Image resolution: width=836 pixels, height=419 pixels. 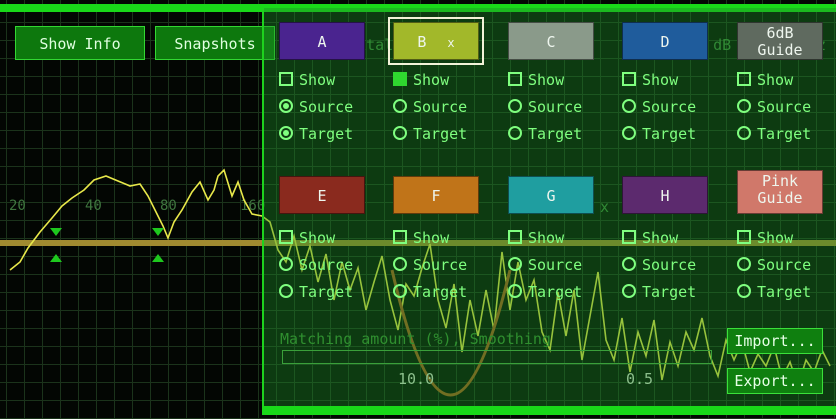 I want to click on pink-guide-source-label: Source, so click(x=784, y=265).